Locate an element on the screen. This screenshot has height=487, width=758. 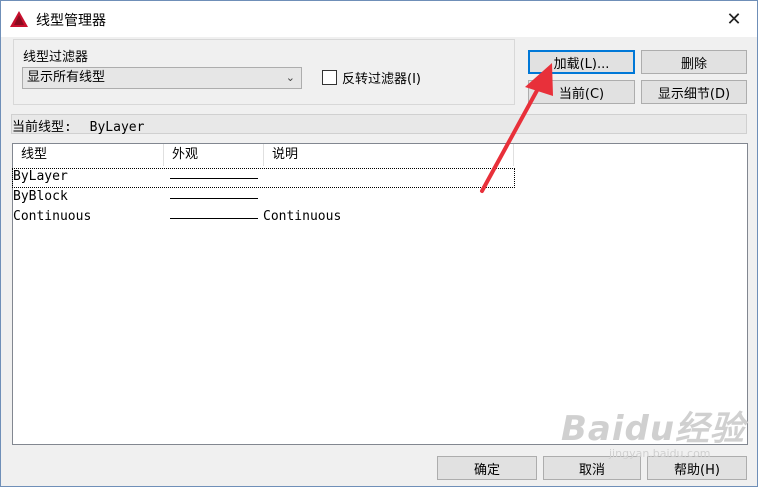
linetype-name: Continuous is located at coordinates (52, 216).